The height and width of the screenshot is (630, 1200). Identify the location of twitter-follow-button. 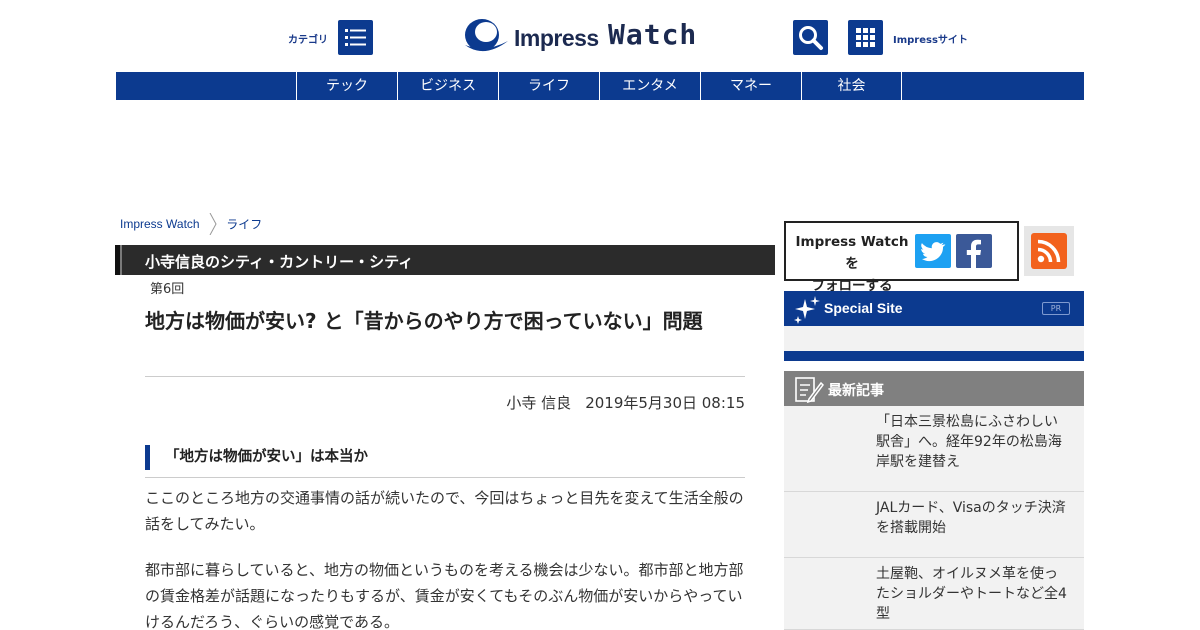
(933, 251).